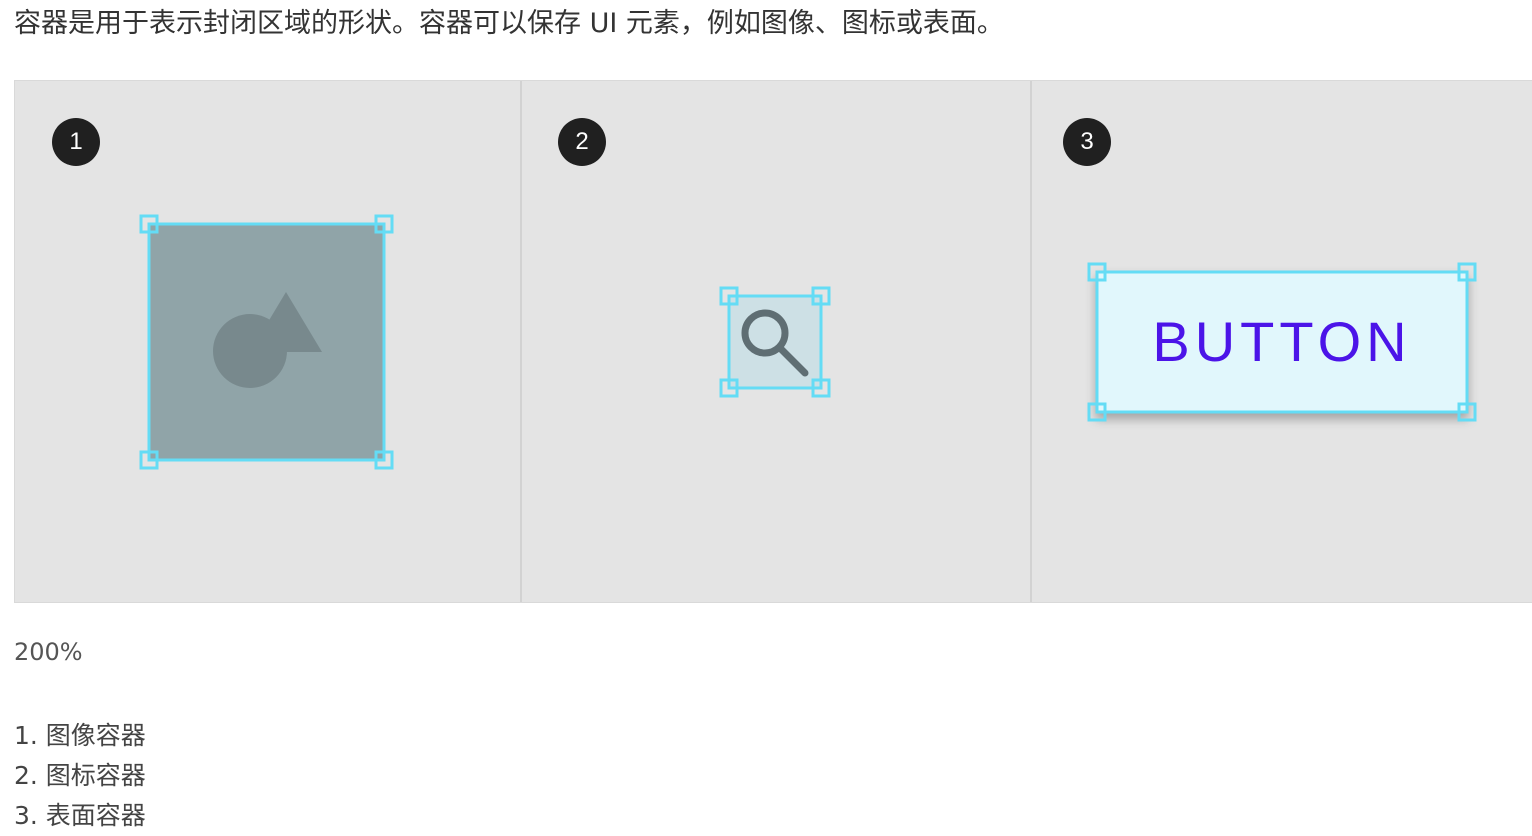 The height and width of the screenshot is (836, 1532). I want to click on image-container, so click(266, 342).